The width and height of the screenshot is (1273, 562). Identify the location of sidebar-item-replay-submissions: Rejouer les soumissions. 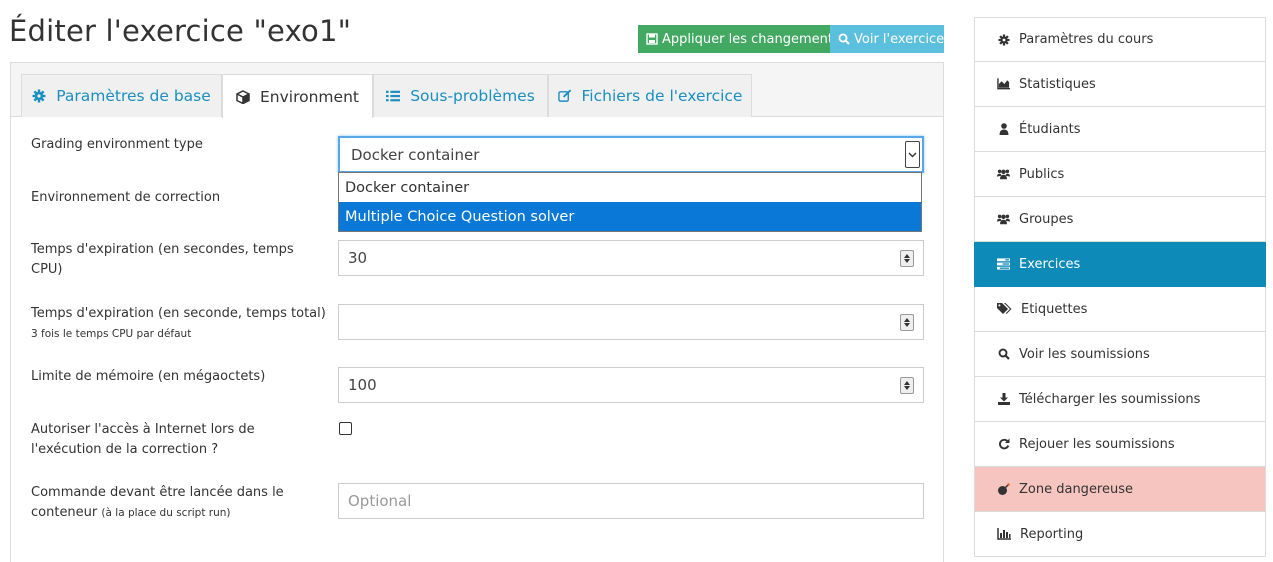
(1120, 444).